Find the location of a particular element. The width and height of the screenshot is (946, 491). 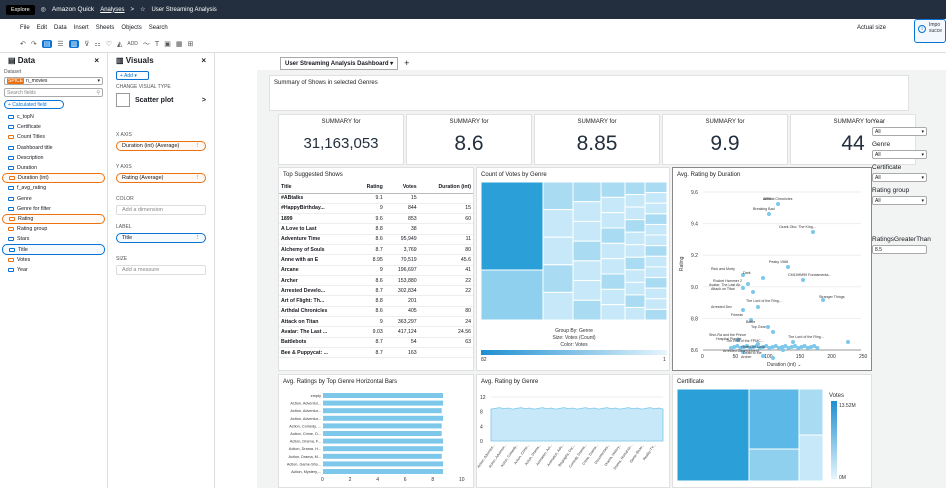

table-row: Arcane 9 196,697 41 is located at coordinates (376, 270).